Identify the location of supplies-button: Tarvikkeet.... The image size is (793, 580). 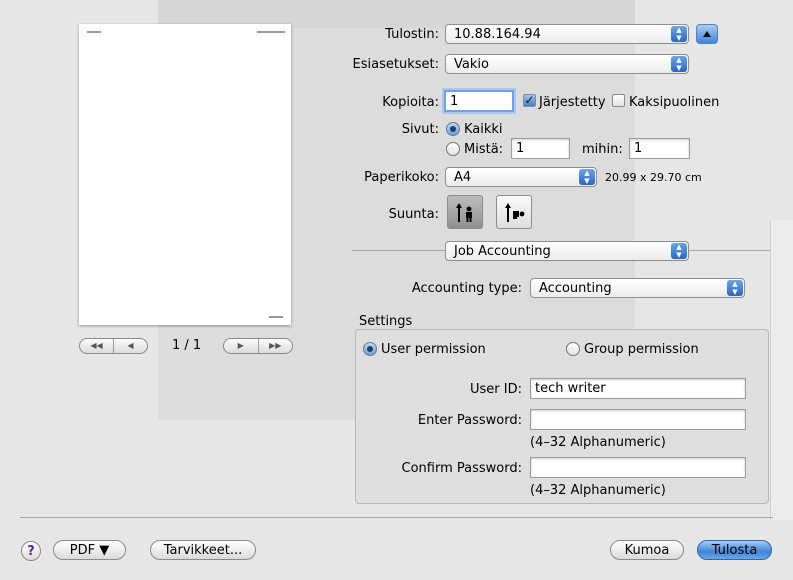
(203, 550).